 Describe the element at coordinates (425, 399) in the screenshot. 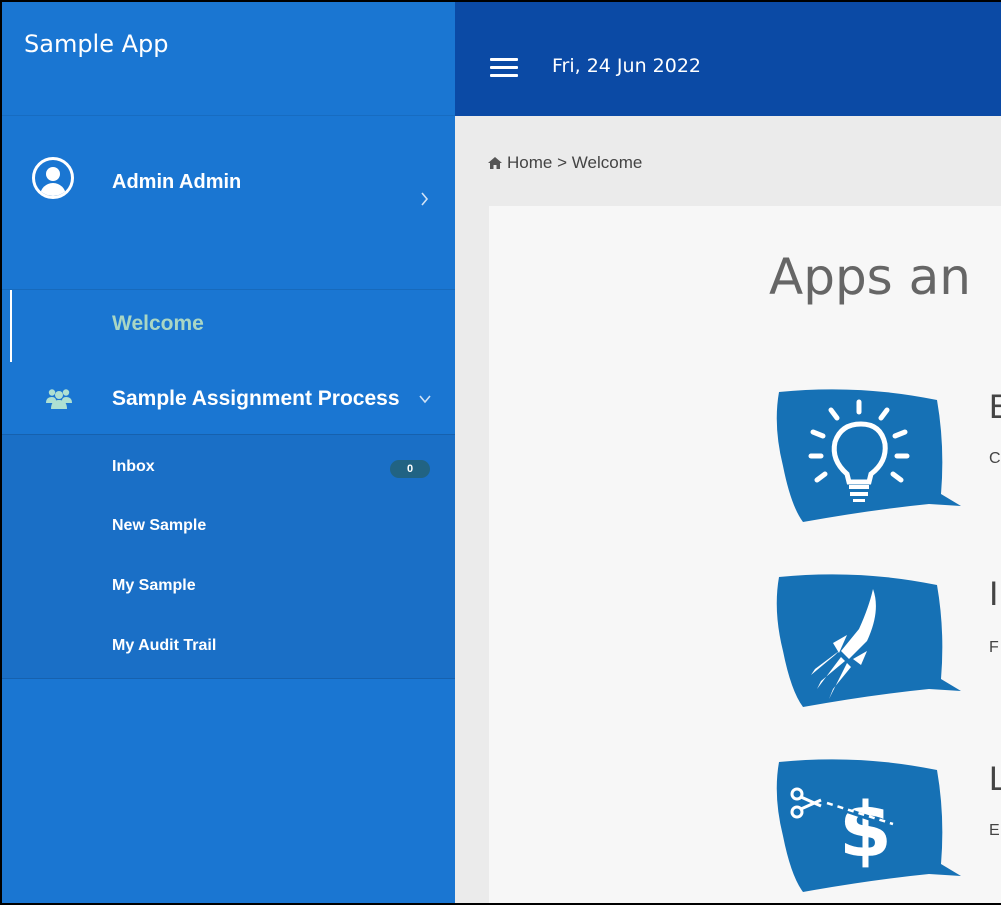

I see `chevron-down-icon` at that location.